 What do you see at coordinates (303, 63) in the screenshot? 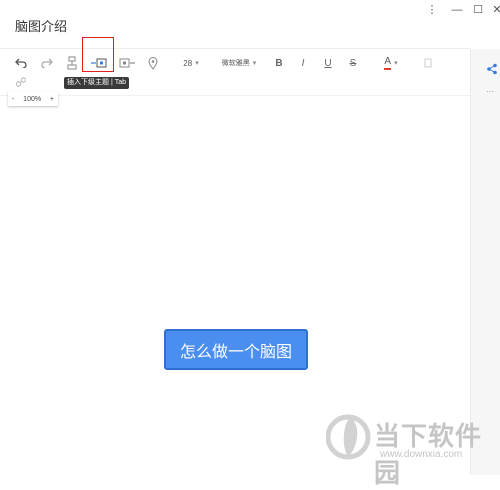
I see `italic-button: I` at bounding box center [303, 63].